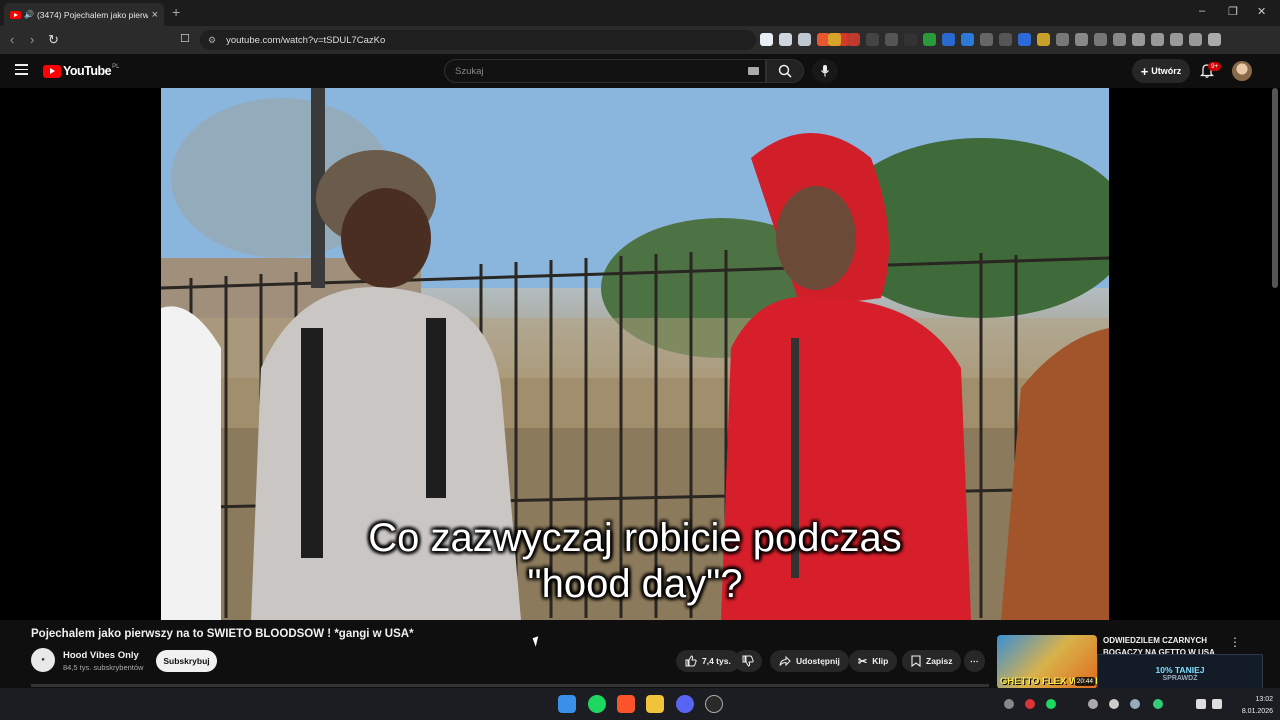 This screenshot has height=720, width=1280. I want to click on clock-date: 8.01.2026, so click(1257, 711).